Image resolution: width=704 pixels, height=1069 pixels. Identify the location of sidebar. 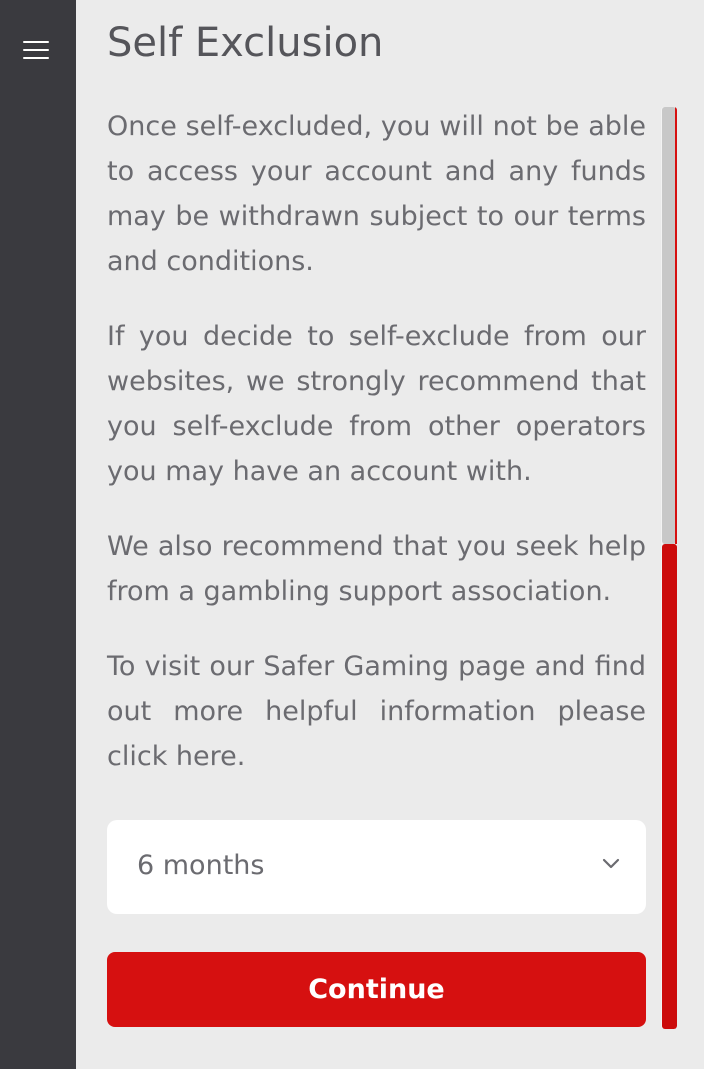
(38, 534).